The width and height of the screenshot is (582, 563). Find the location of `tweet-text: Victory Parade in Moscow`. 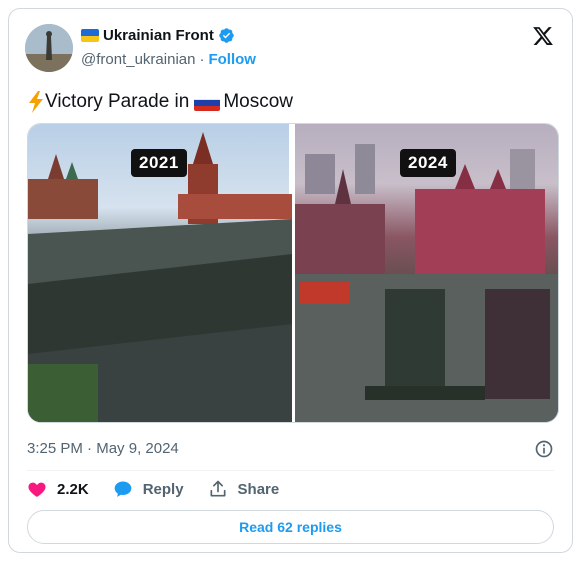

tweet-text: Victory Parade in Moscow is located at coordinates (160, 102).